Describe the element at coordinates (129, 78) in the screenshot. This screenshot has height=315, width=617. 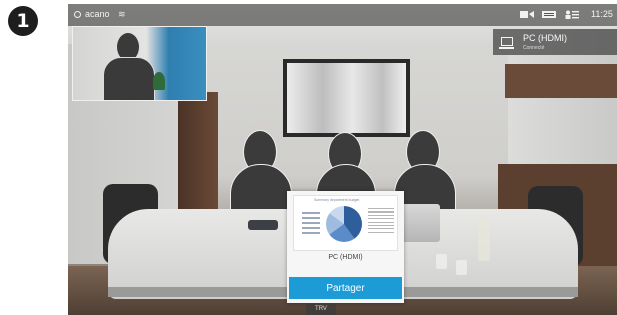
I see `self-view-person-body` at that location.